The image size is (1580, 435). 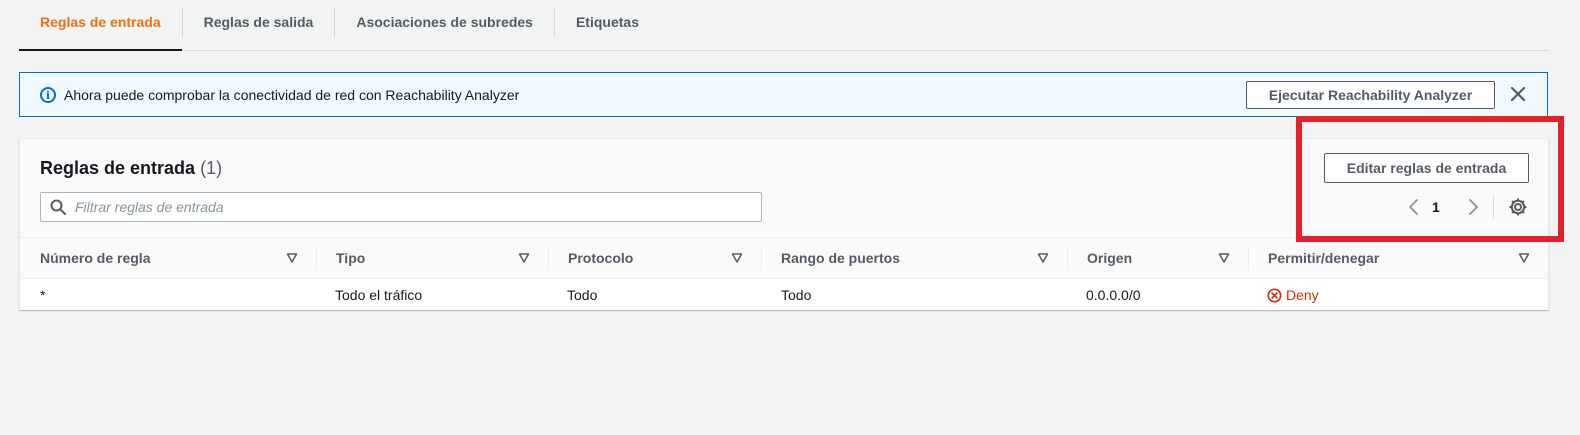 I want to click on column-header-allow-deny: Permitir/denegar, so click(x=1398, y=258).